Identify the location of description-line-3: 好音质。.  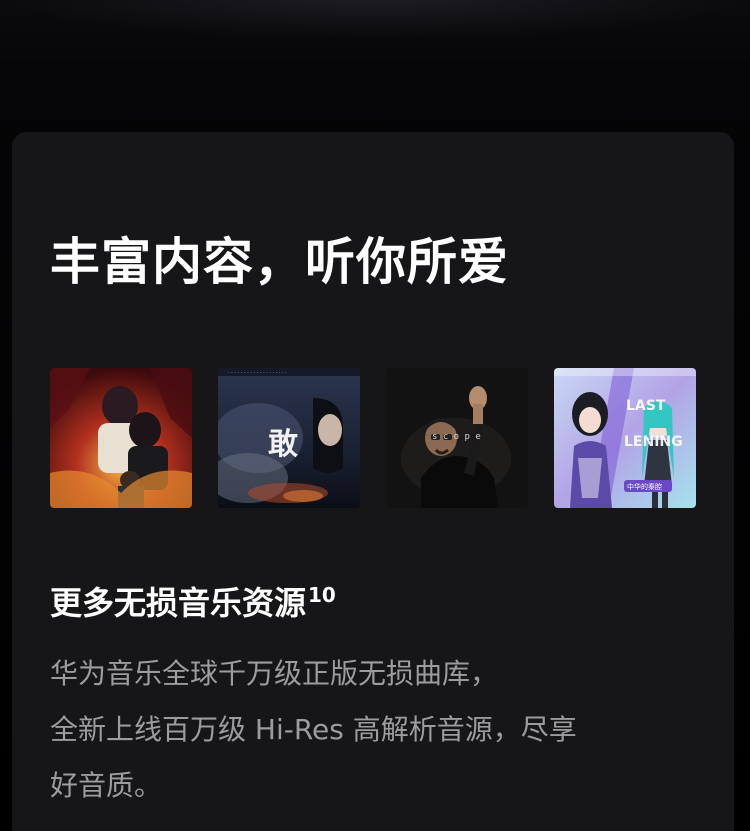
(106, 785).